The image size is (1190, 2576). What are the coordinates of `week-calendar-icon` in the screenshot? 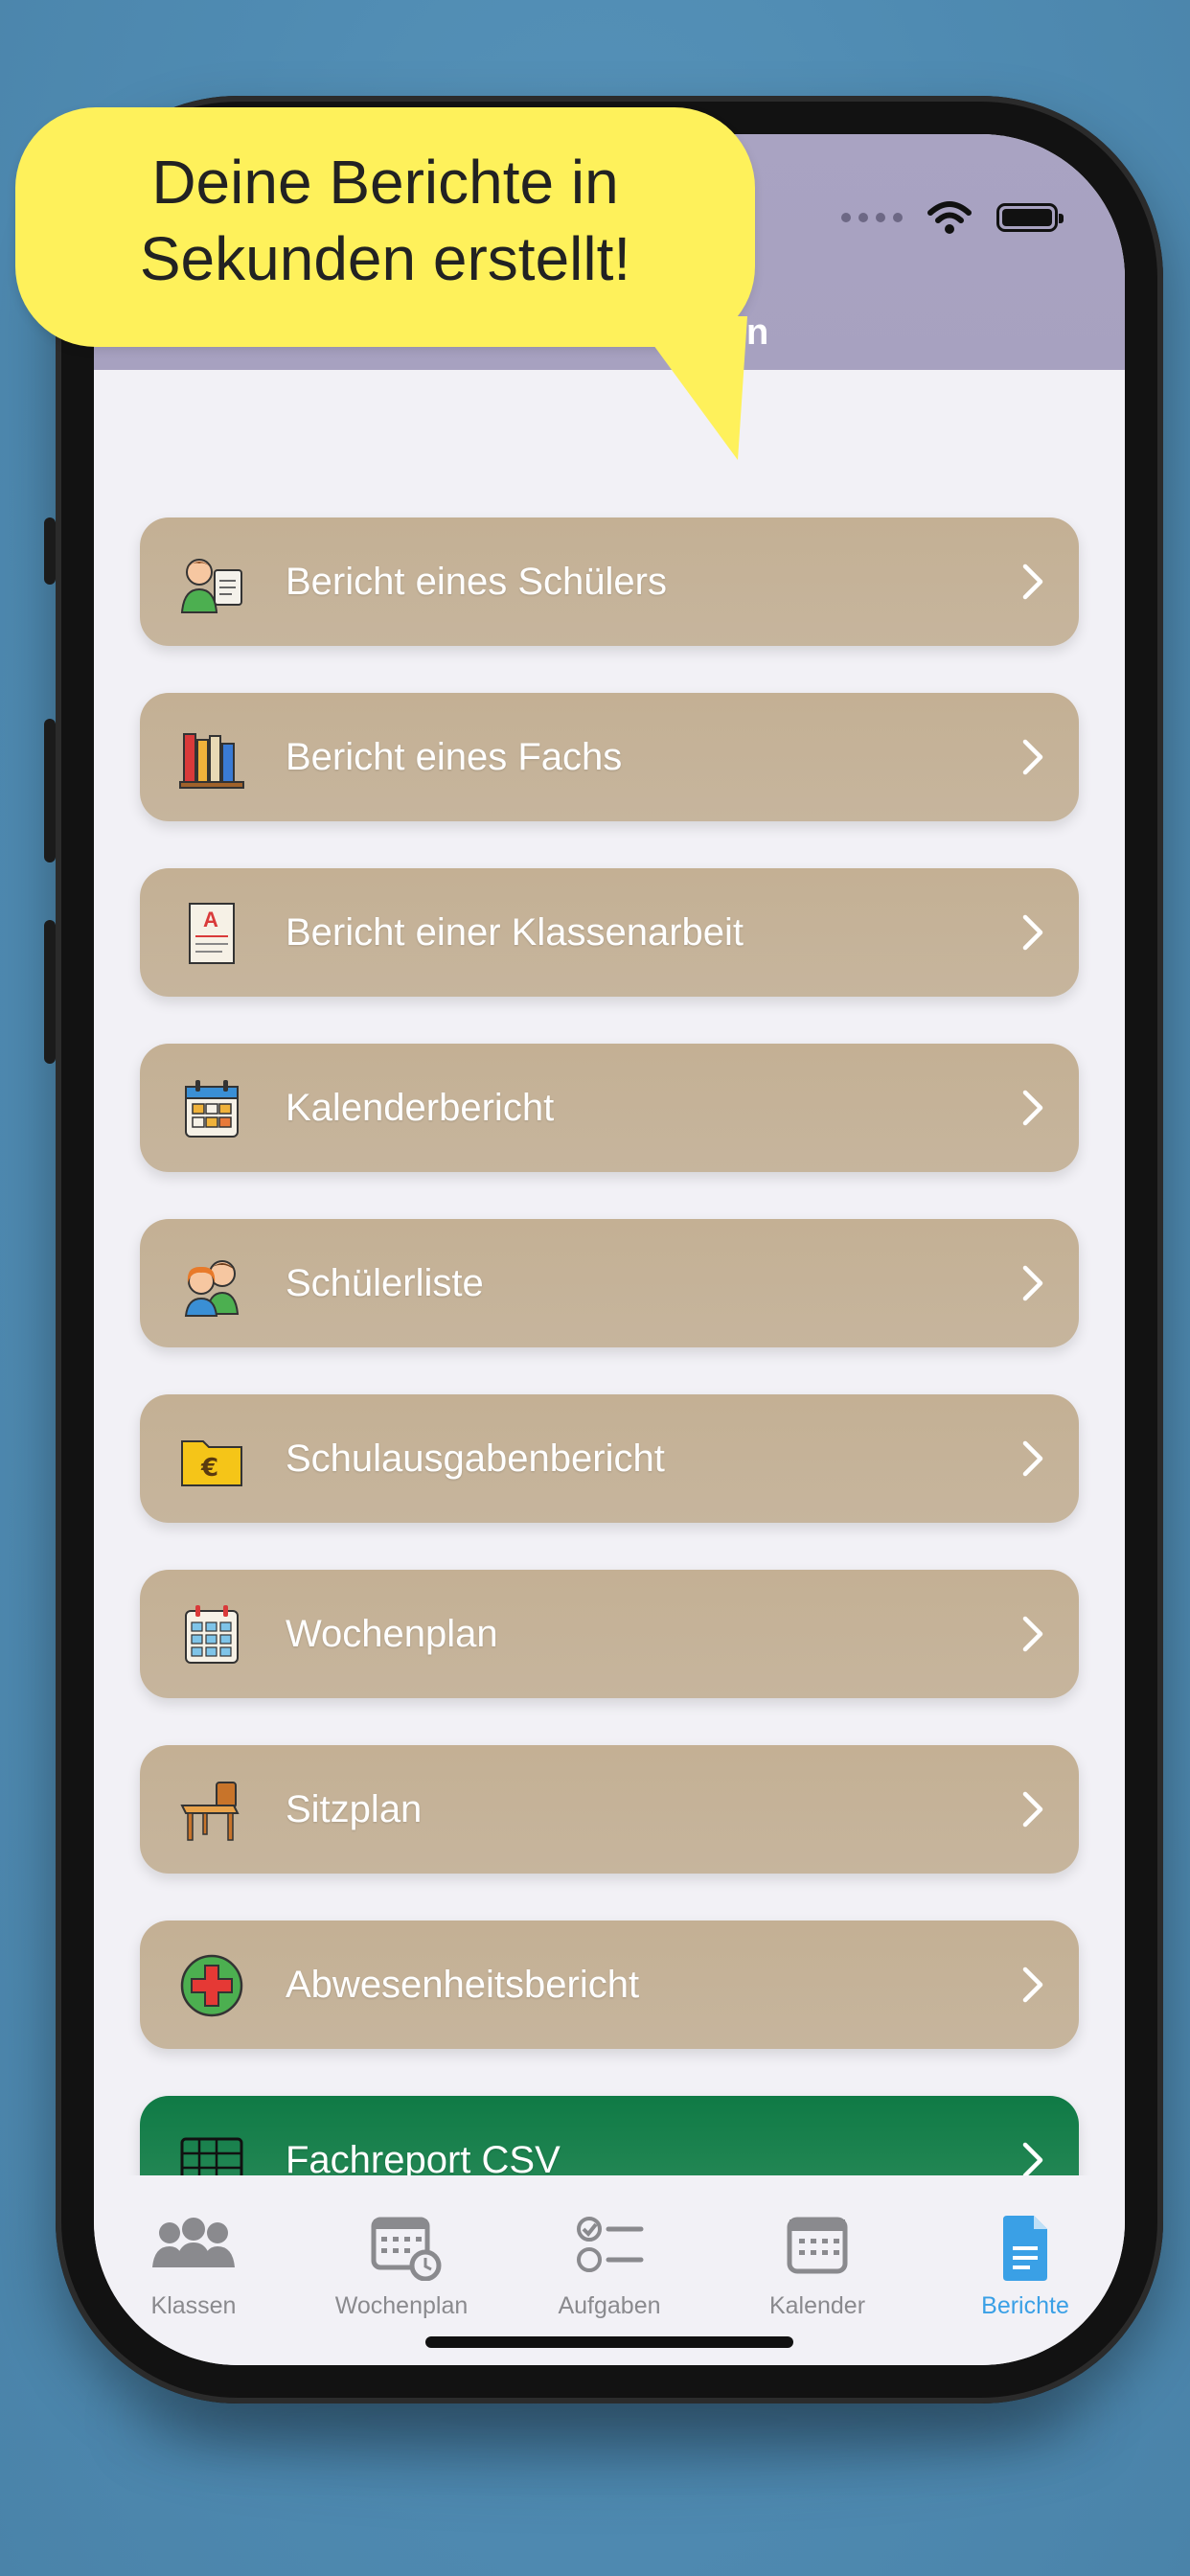 It's located at (212, 1634).